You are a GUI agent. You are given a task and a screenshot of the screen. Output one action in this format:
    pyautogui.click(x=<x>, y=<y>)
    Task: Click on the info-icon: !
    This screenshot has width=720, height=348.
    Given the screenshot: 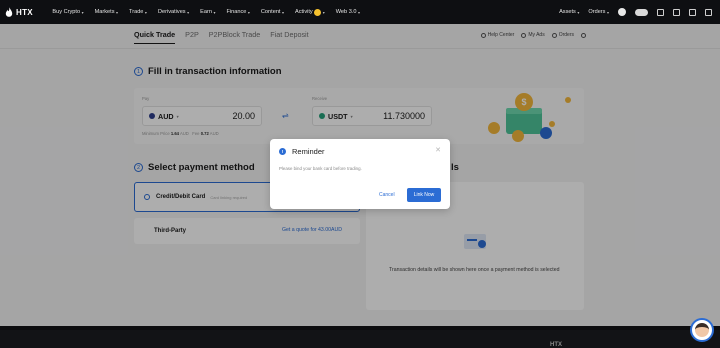 What is the action you would take?
    pyautogui.click(x=282, y=151)
    